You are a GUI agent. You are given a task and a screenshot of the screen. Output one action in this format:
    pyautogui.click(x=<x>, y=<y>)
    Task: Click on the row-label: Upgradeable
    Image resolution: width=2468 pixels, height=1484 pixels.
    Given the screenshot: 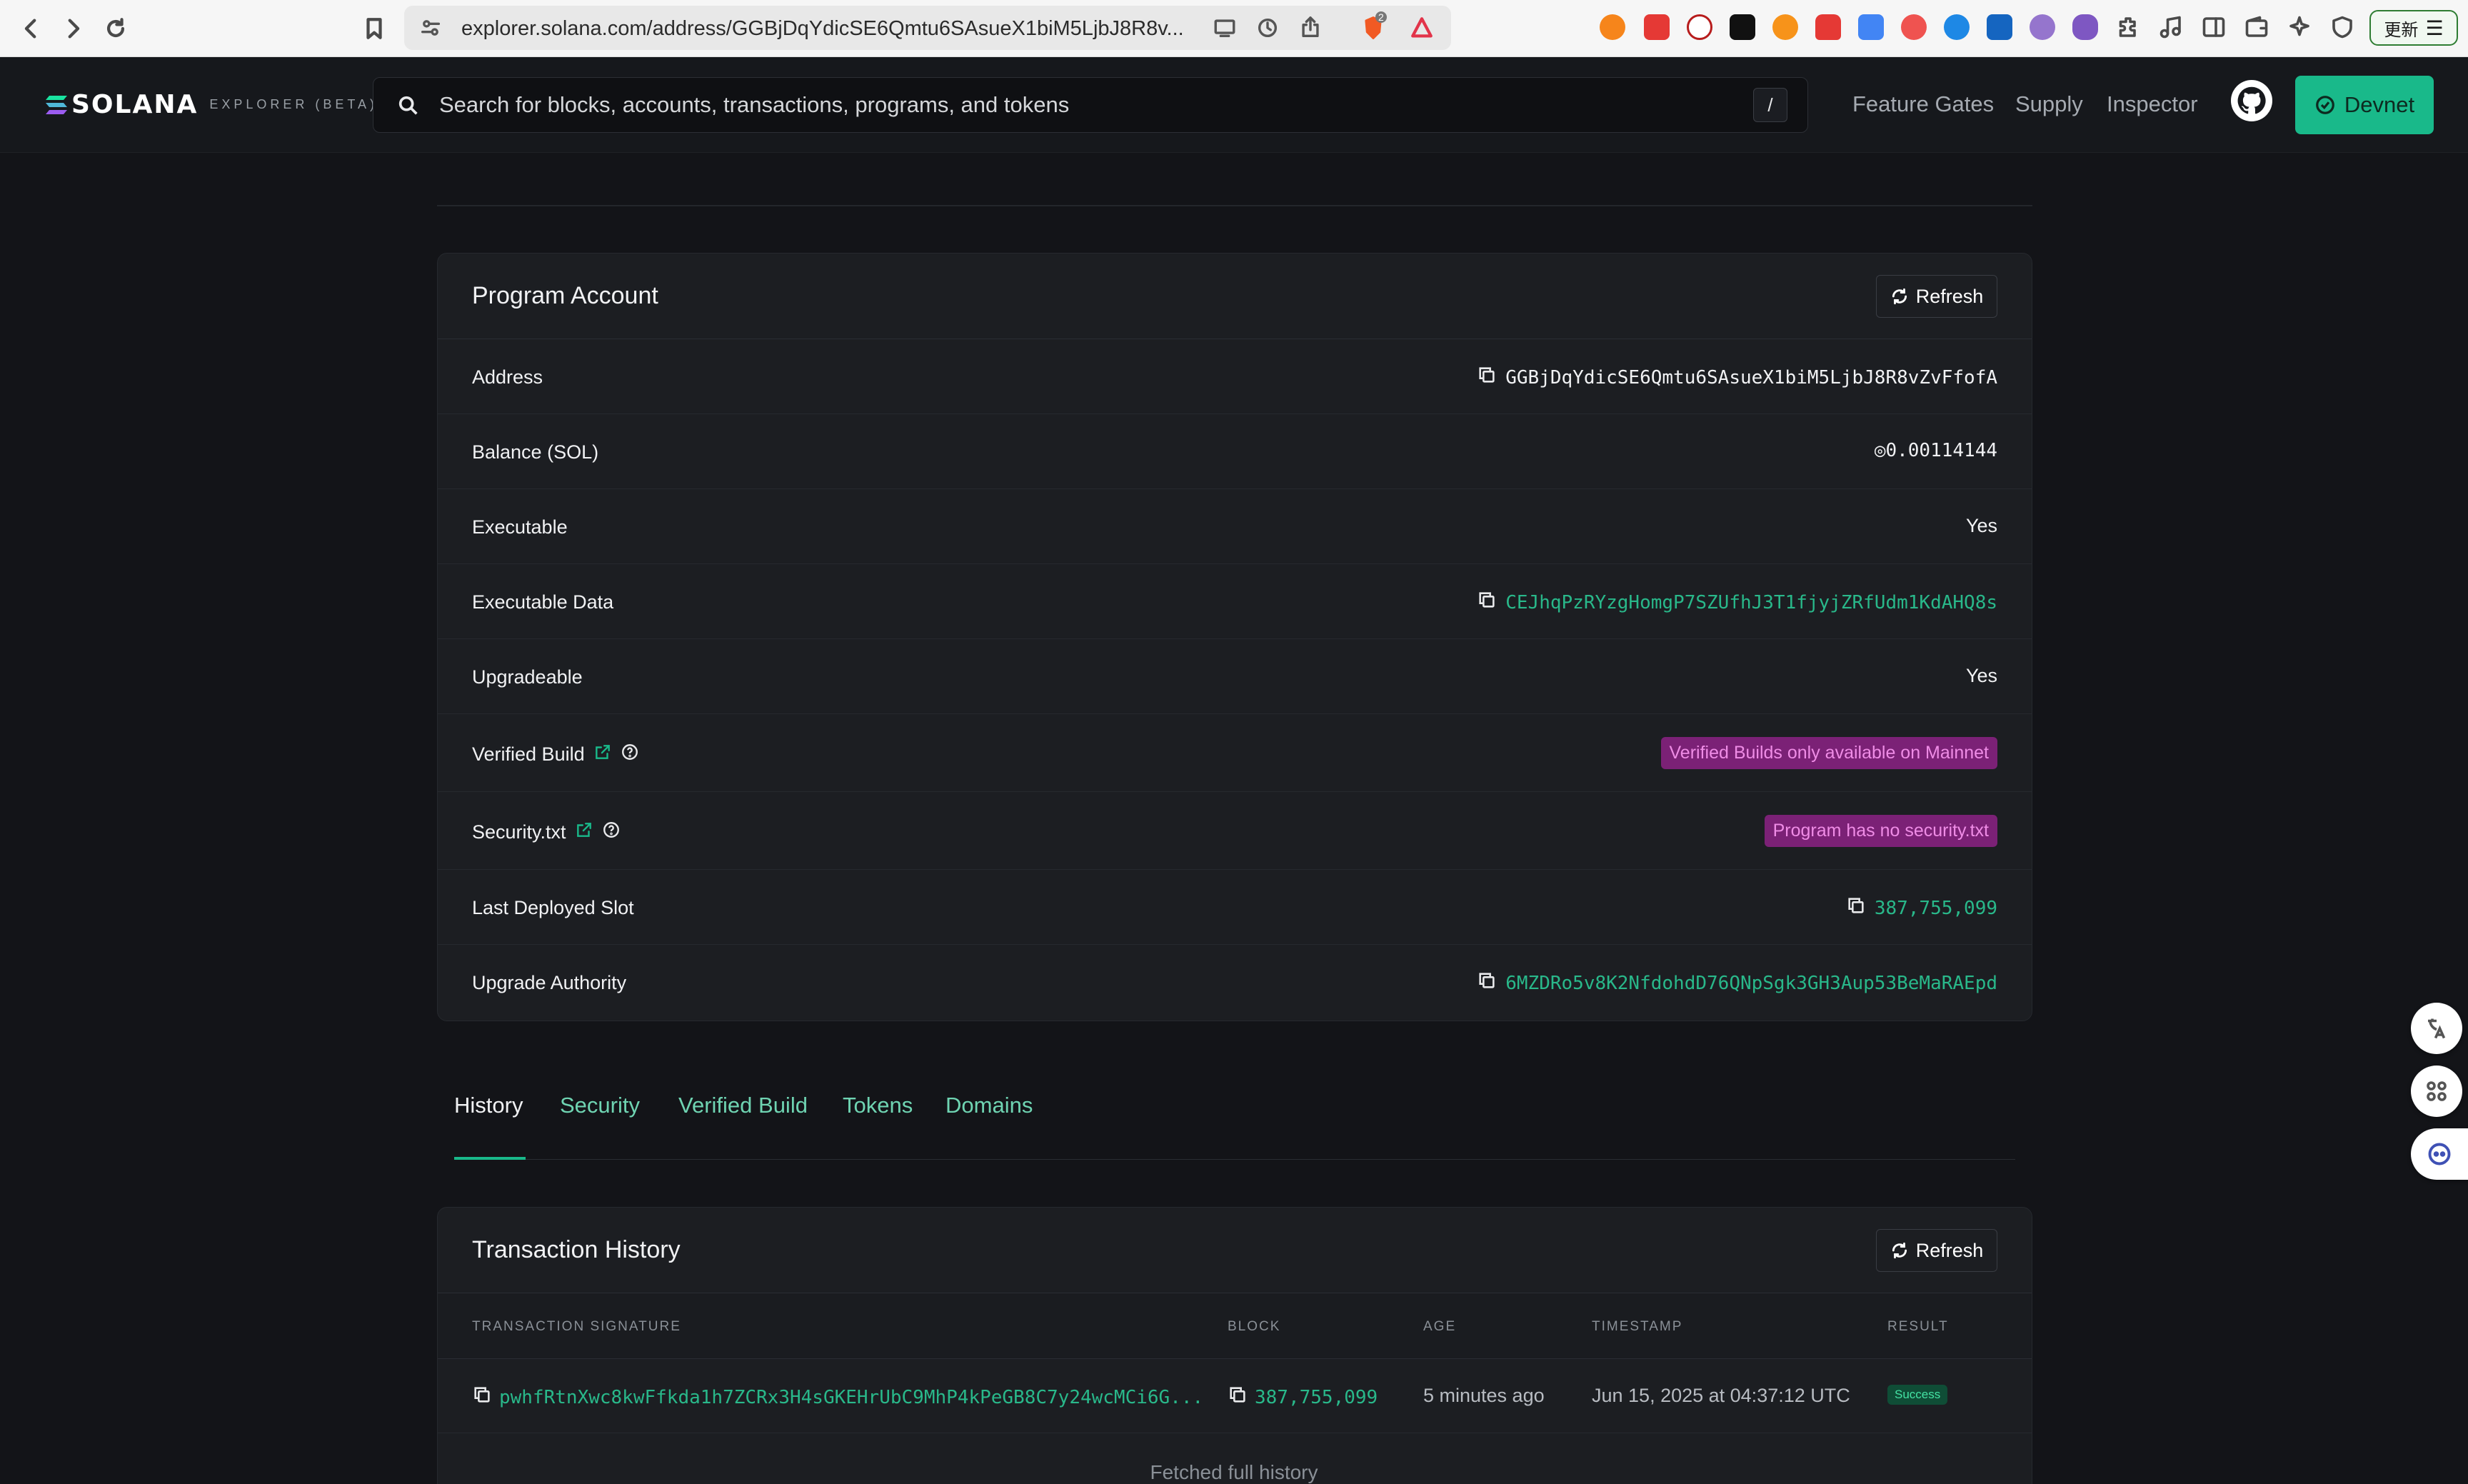 What is the action you would take?
    pyautogui.click(x=527, y=677)
    